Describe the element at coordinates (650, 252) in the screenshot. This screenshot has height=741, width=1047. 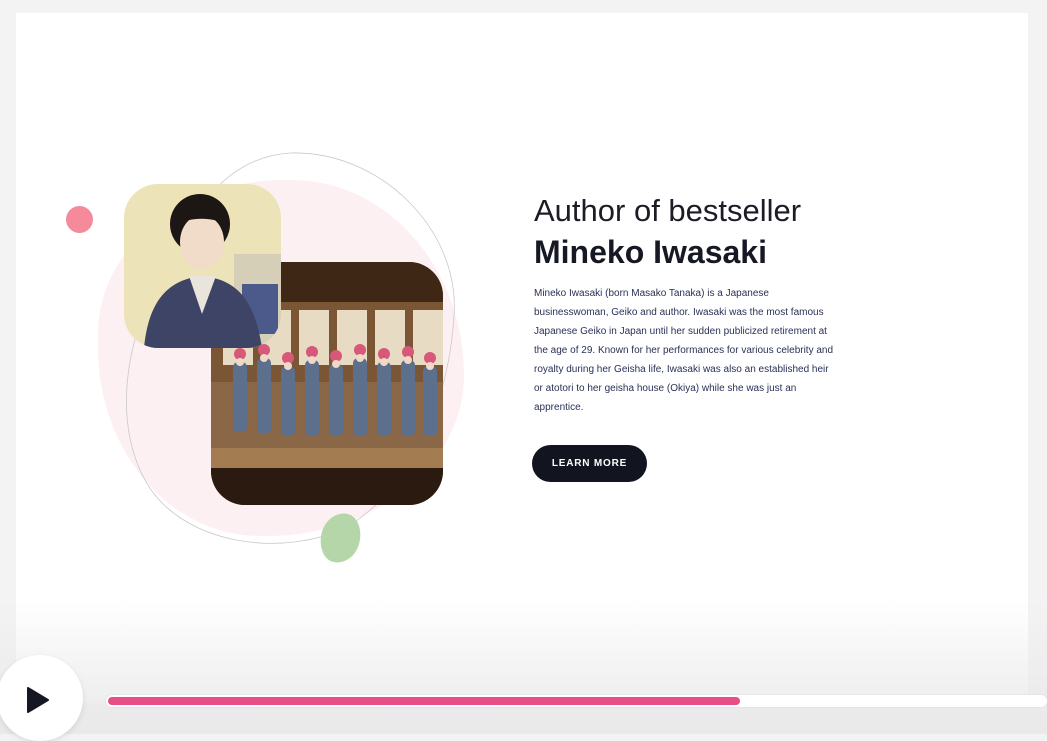
I see `hero-title: Mineko Iwasaki` at that location.